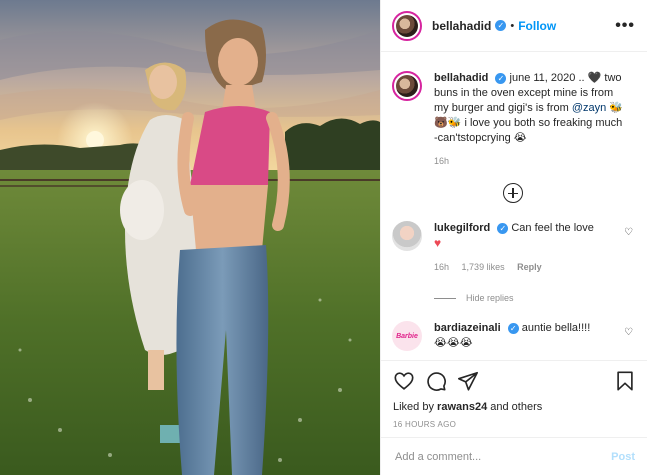  I want to click on add-comment-bar: Post, so click(514, 456).